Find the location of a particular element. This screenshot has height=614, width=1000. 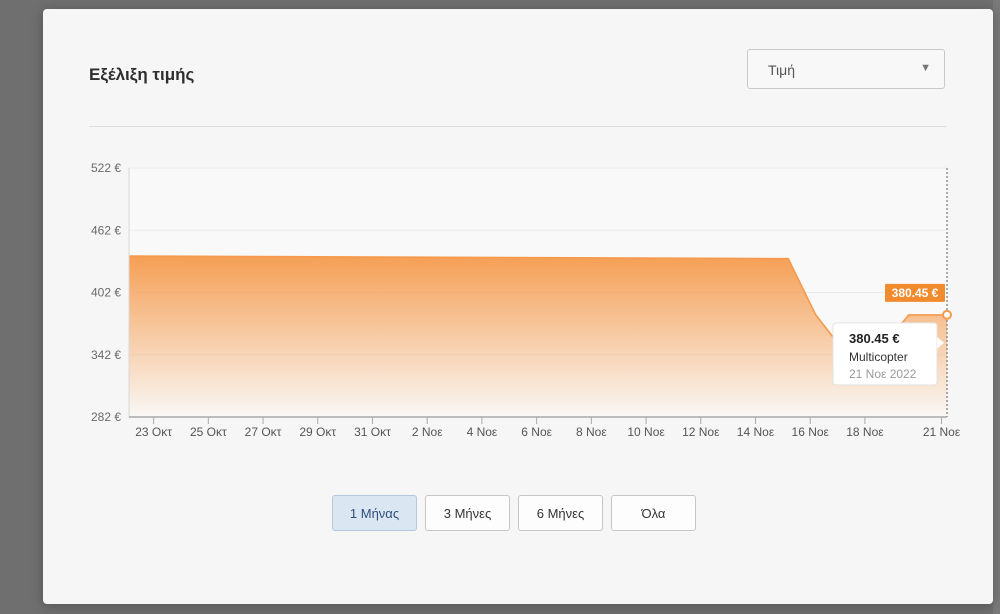

x-tick-label: 18 Νοε is located at coordinates (865, 432).